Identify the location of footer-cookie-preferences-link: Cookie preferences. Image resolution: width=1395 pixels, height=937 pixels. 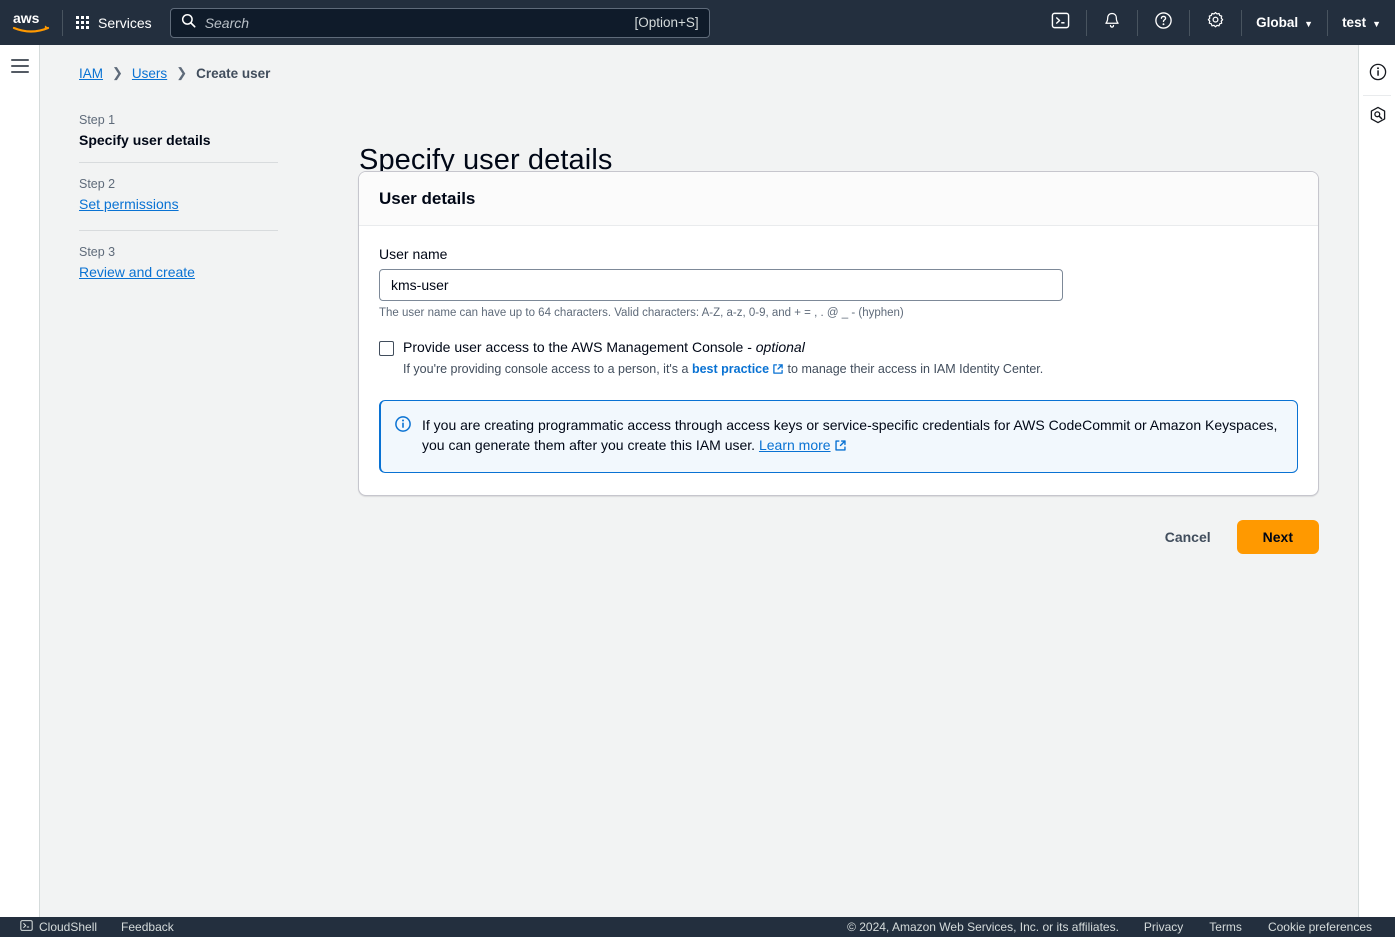
(1320, 927).